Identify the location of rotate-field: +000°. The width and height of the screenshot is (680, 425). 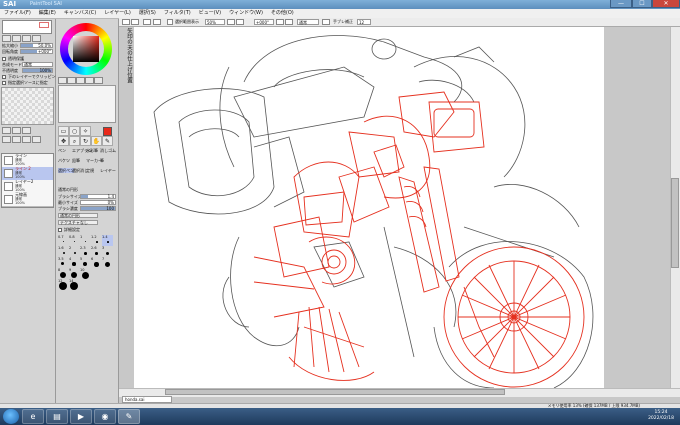
(264, 22).